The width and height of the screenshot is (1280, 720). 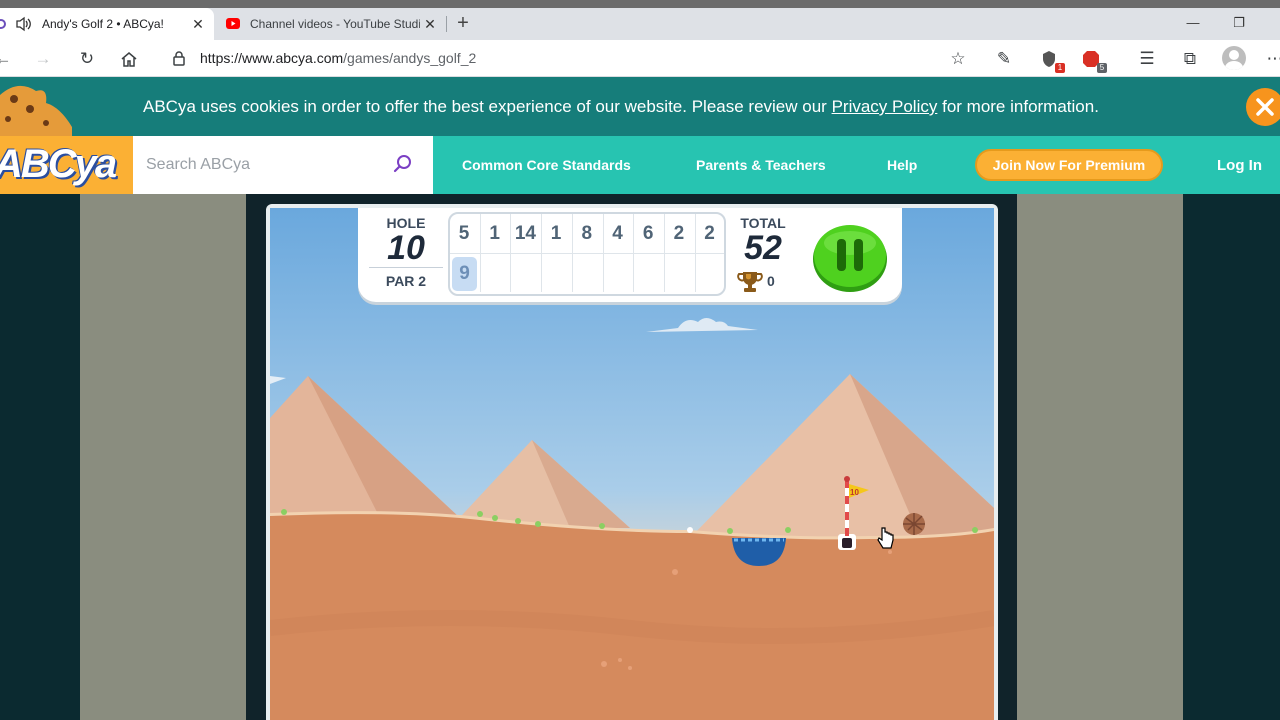 What do you see at coordinates (40, 457) in the screenshot?
I see `page-background-left` at bounding box center [40, 457].